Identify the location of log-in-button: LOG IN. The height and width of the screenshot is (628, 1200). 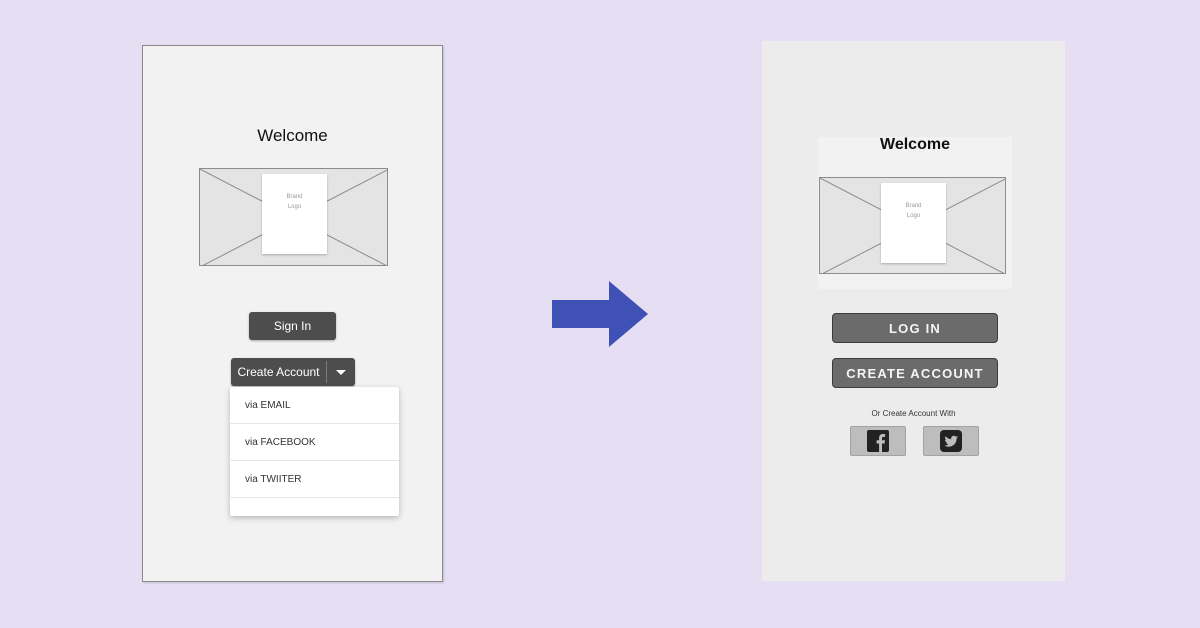
(915, 328).